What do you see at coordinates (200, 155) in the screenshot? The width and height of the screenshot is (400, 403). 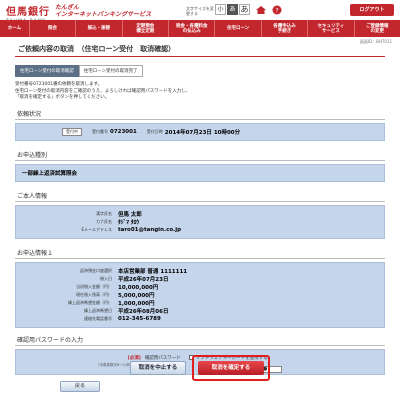 I see `type-section-title: お申込種別` at bounding box center [200, 155].